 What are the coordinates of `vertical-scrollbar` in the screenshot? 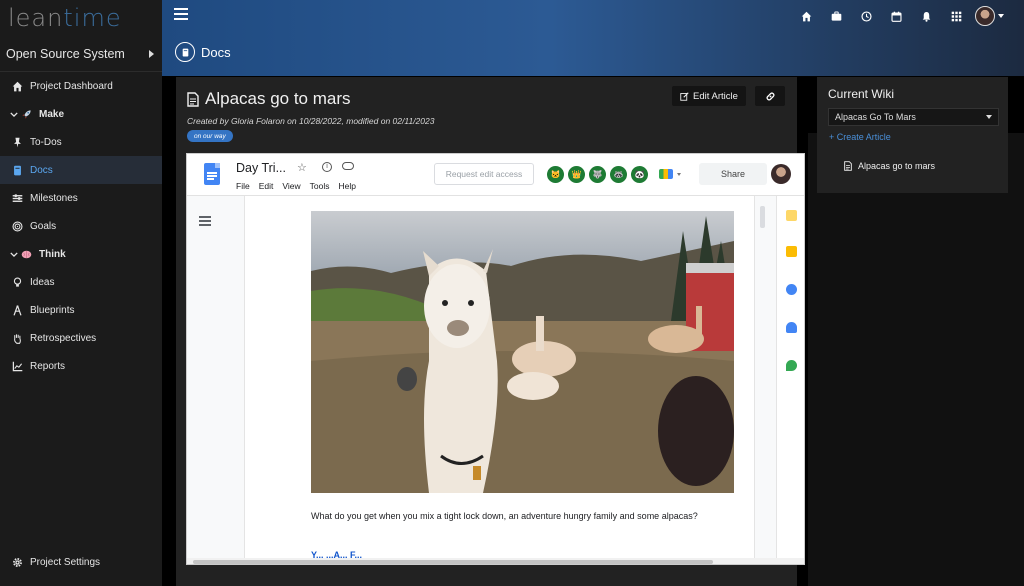 It's located at (762, 217).